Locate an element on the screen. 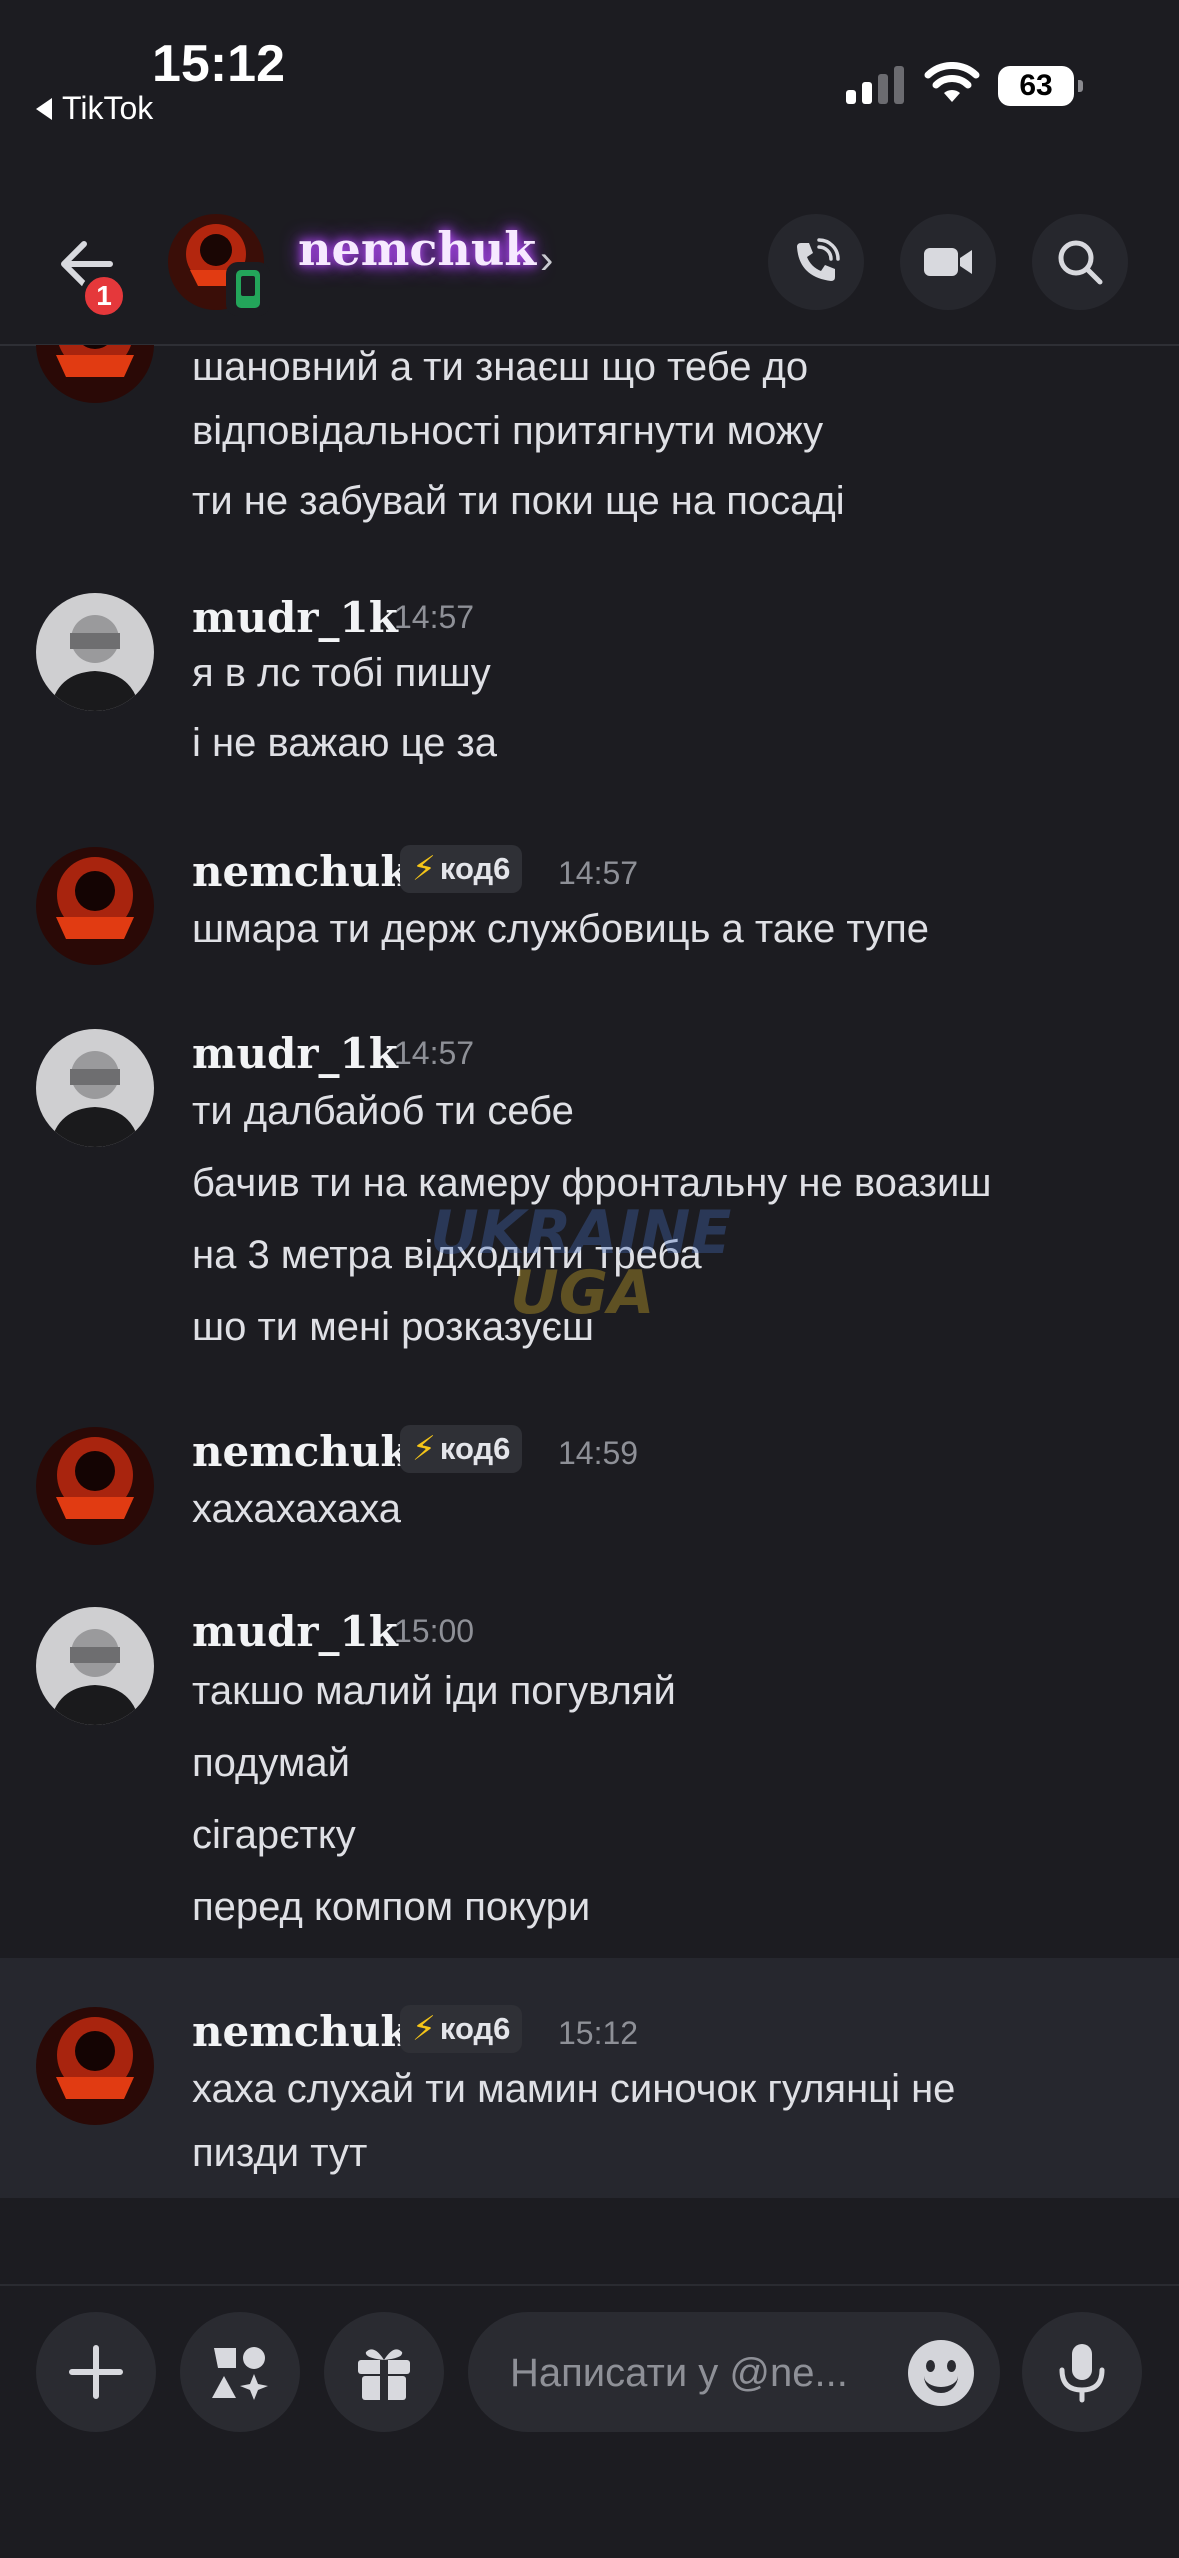 Image resolution: width=1179 pixels, height=2558 pixels. search-button is located at coordinates (1080, 262).